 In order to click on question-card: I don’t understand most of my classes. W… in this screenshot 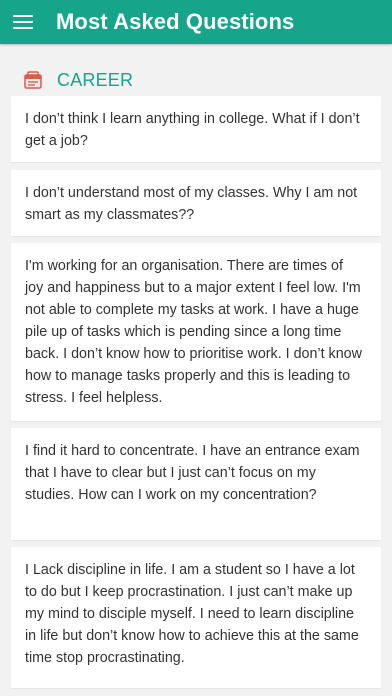, I will do `click(196, 203)`.